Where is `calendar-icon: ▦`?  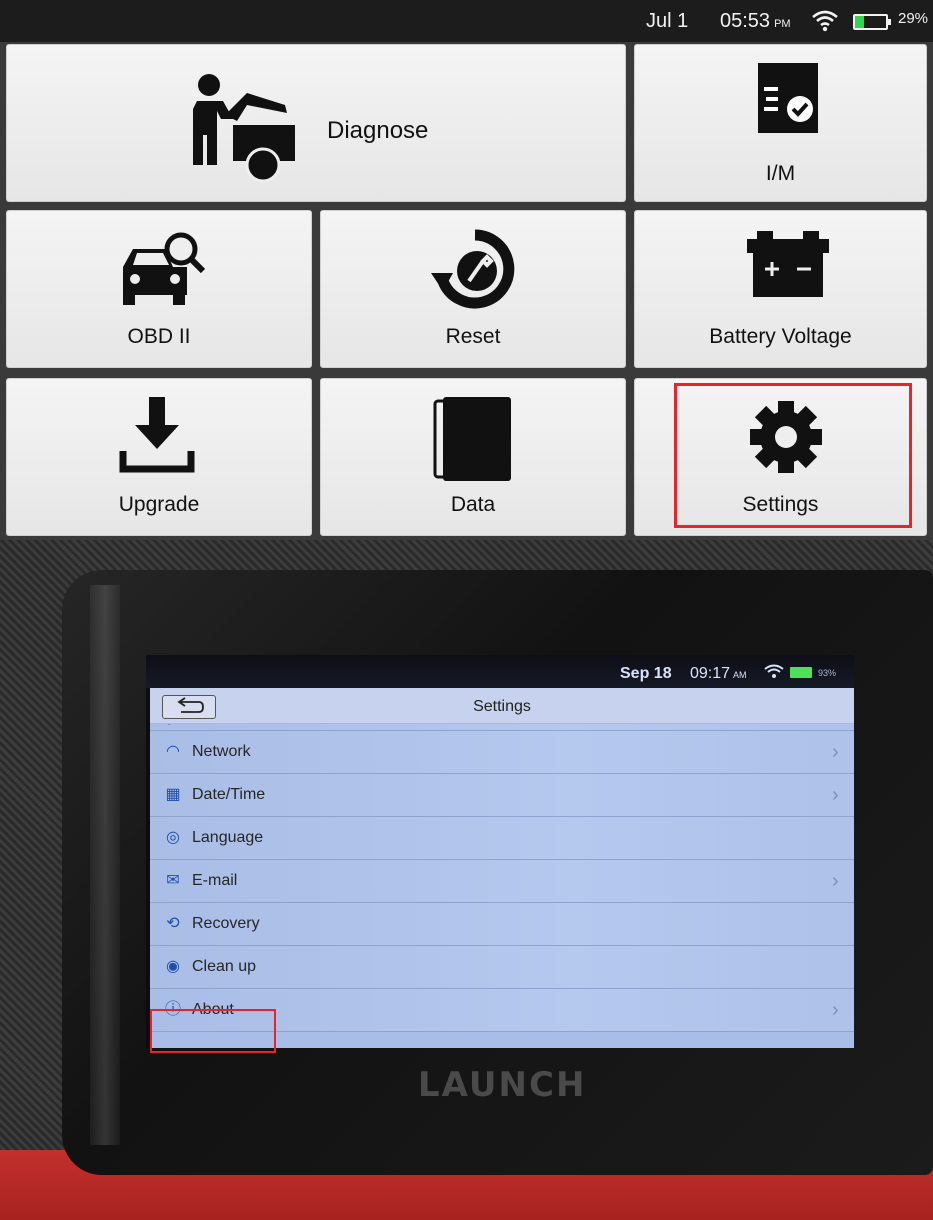
calendar-icon: ▦ is located at coordinates (173, 794).